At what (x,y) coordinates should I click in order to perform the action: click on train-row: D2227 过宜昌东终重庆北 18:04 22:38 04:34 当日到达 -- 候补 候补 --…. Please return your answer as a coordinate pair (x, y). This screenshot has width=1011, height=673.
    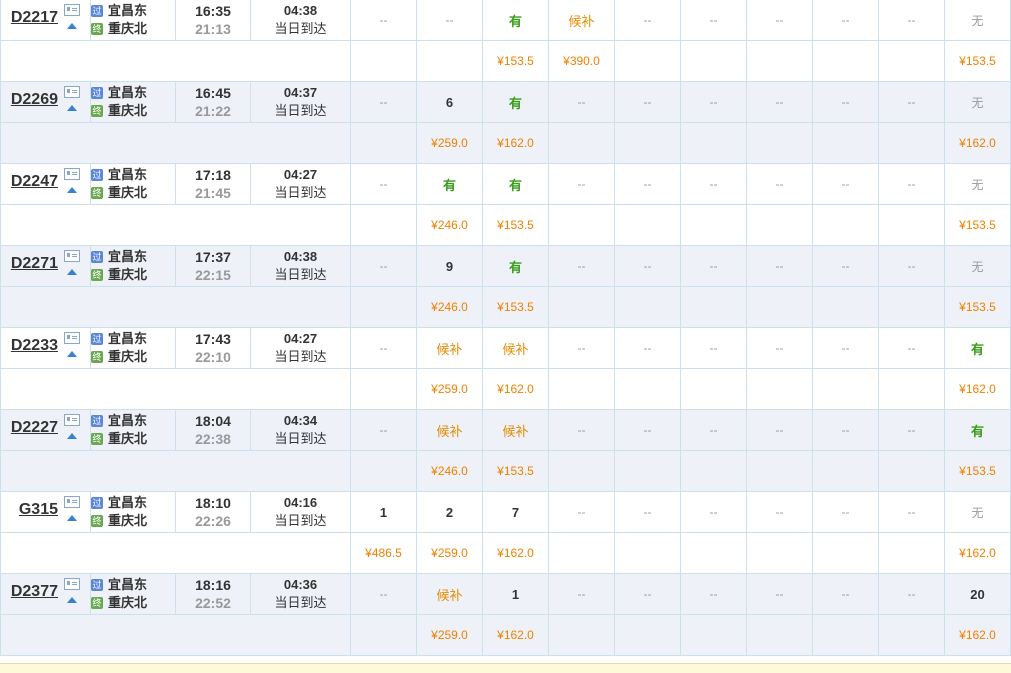
    Looking at the image, I should click on (505, 430).